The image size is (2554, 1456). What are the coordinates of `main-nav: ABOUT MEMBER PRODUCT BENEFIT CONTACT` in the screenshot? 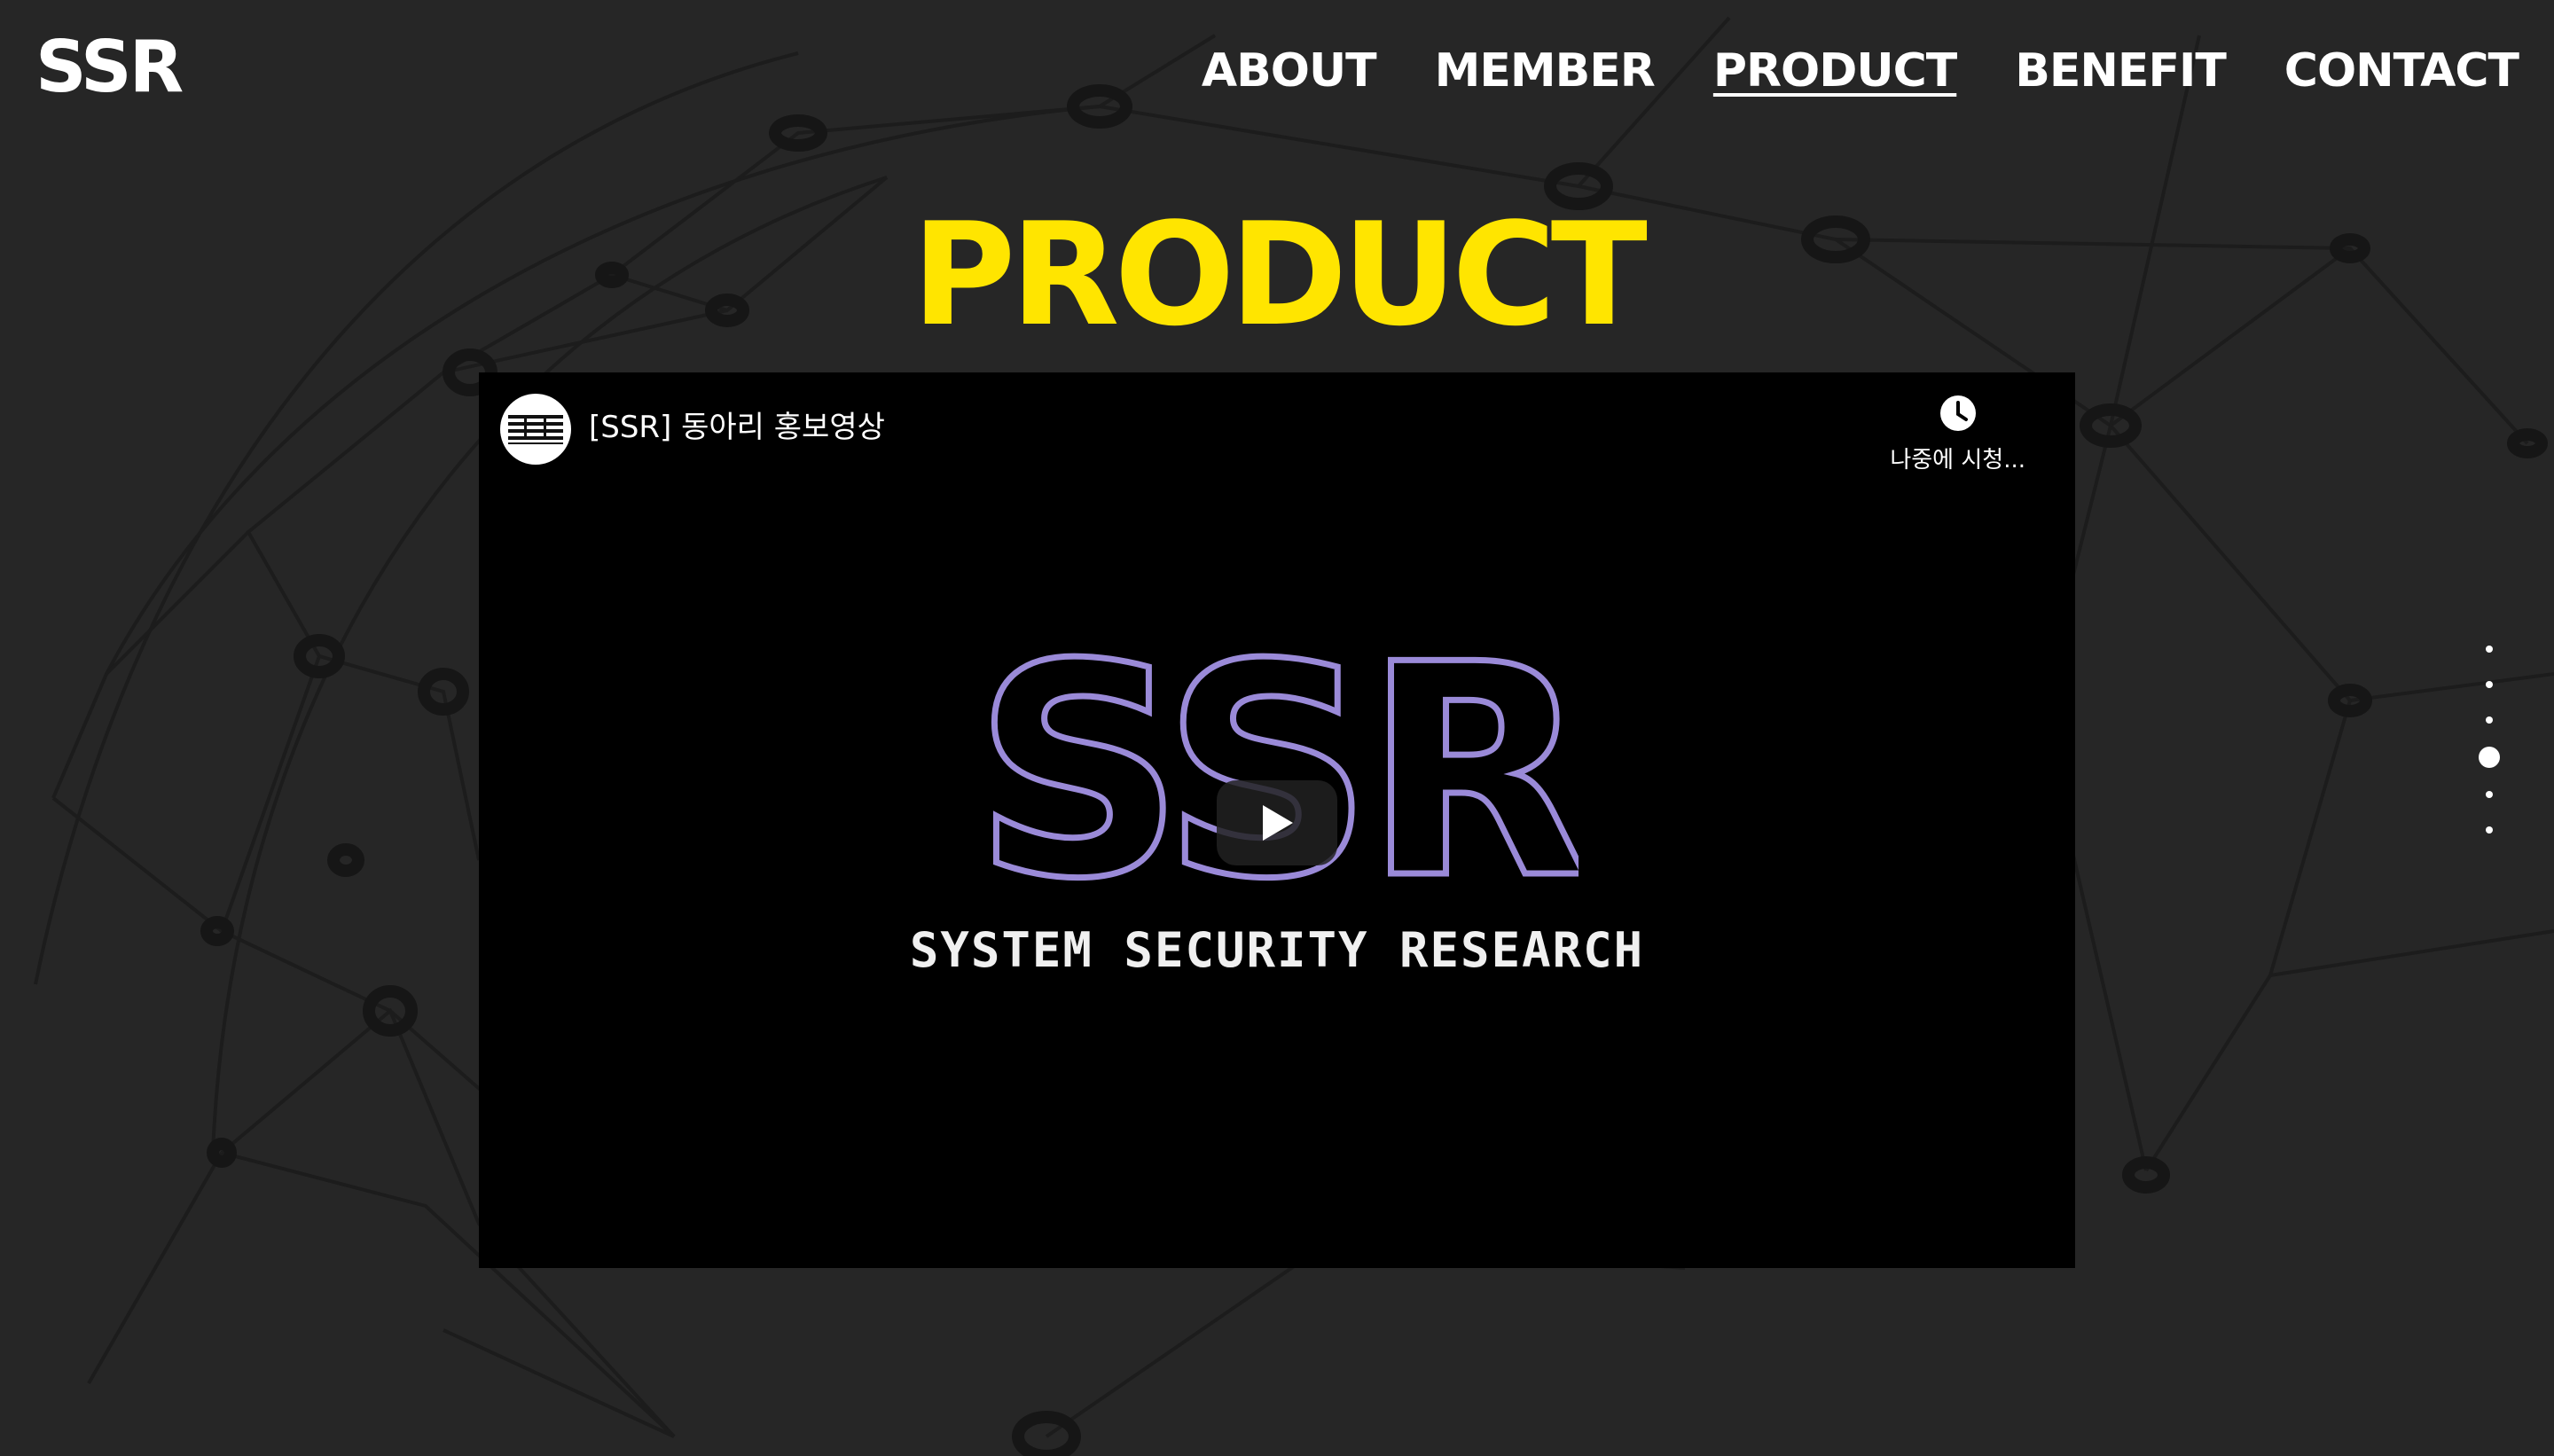 It's located at (1860, 71).